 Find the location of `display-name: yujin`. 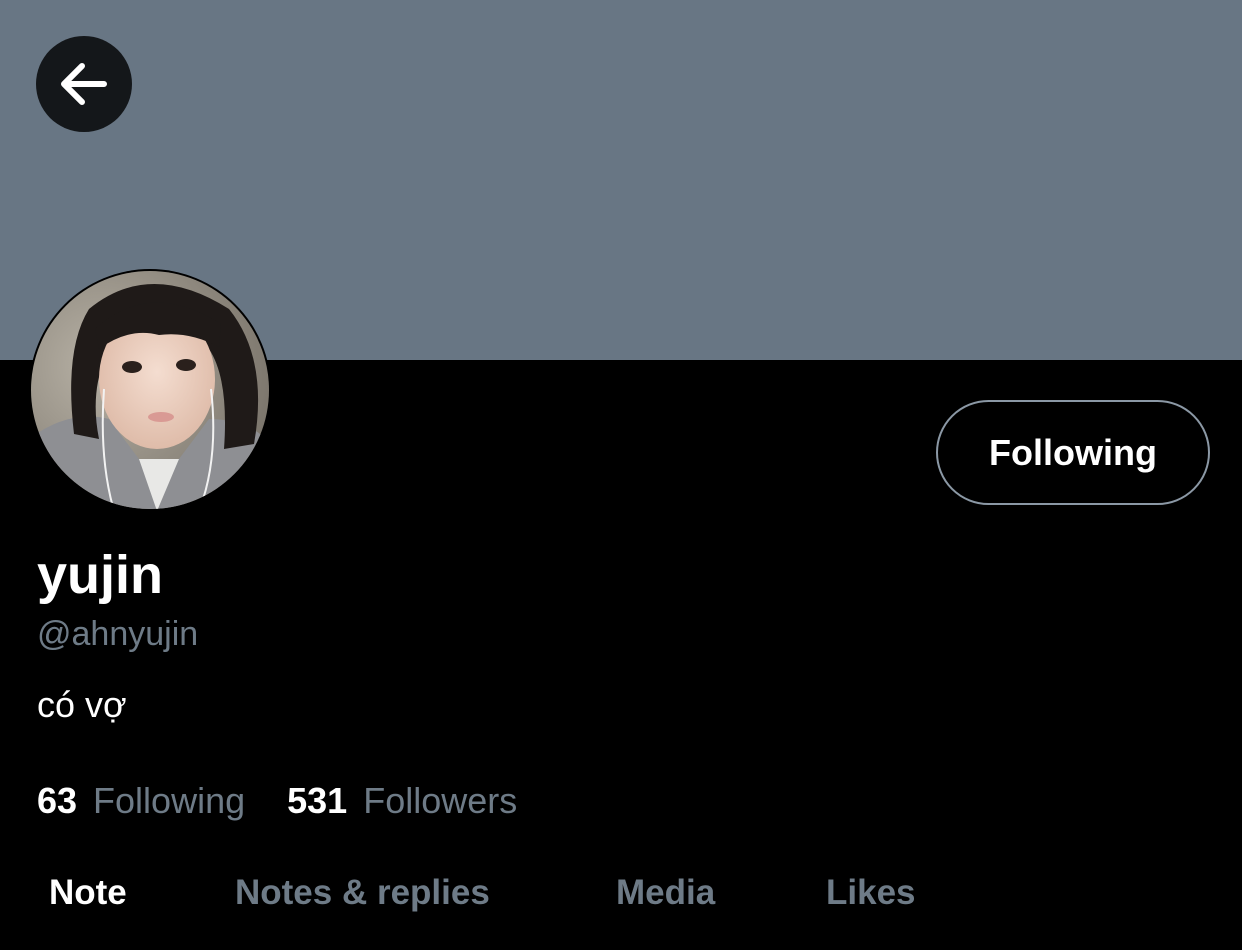

display-name: yujin is located at coordinates (100, 575).